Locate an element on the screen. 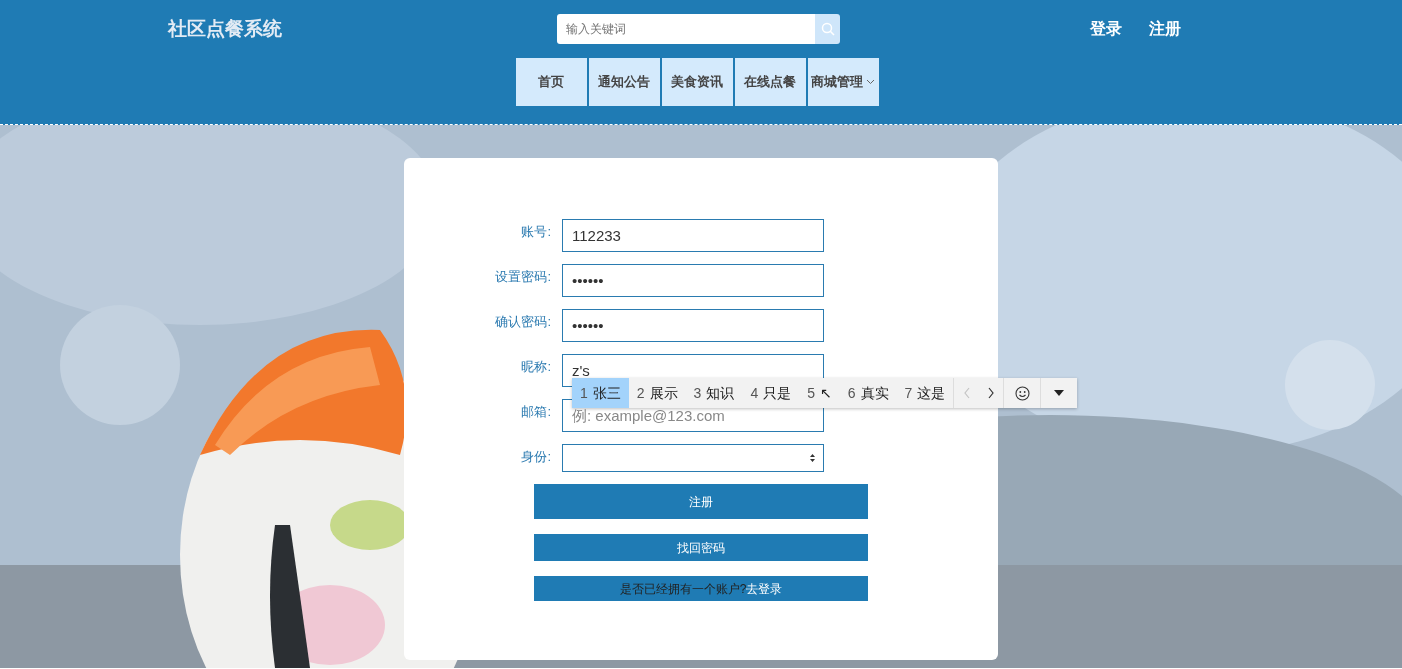  field-label: 身份: is located at coordinates (535, 457).